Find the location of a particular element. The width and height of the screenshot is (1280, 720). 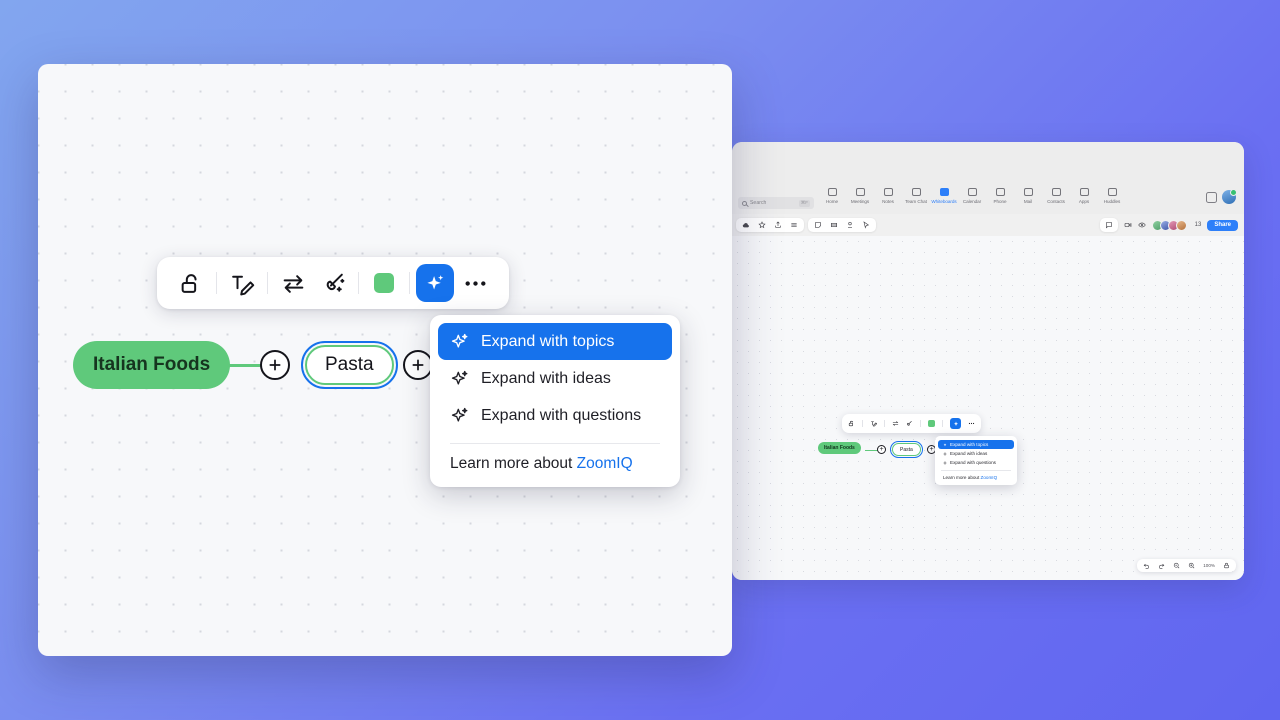

color-swatch is located at coordinates (931, 423).